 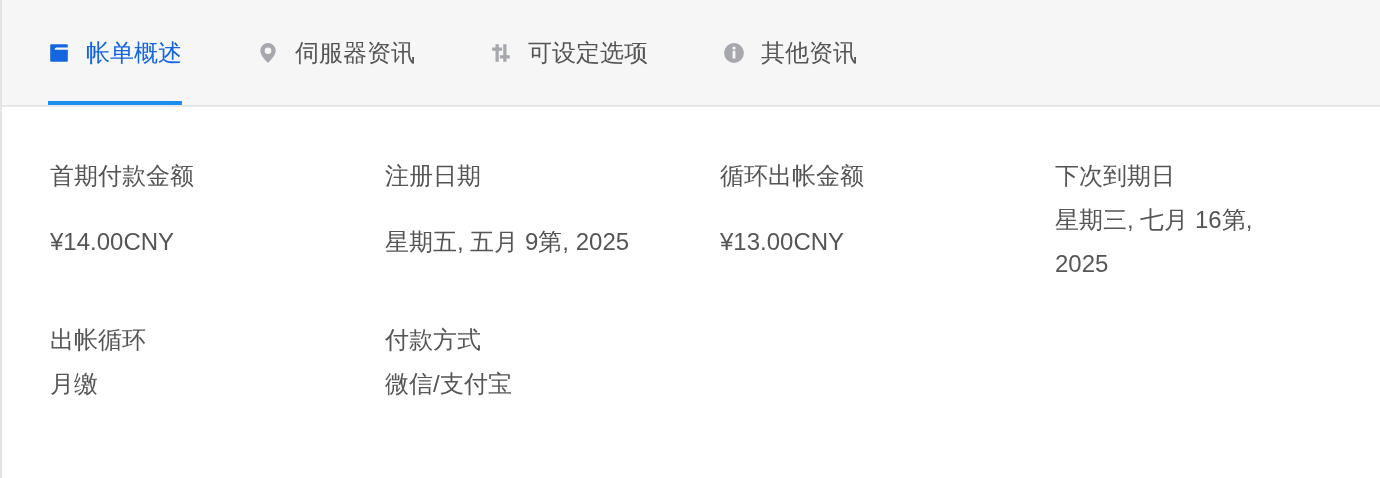 What do you see at coordinates (336, 52) in the screenshot?
I see `tab: 伺服器资讯` at bounding box center [336, 52].